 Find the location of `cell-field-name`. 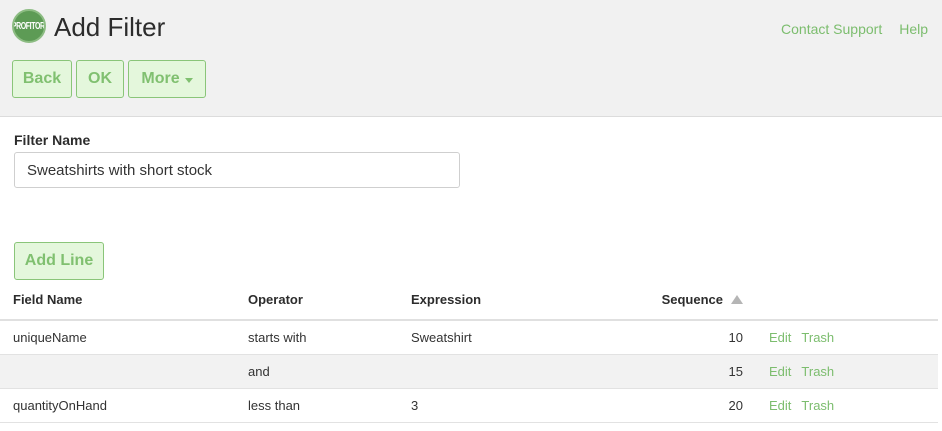

cell-field-name is located at coordinates (124, 371).